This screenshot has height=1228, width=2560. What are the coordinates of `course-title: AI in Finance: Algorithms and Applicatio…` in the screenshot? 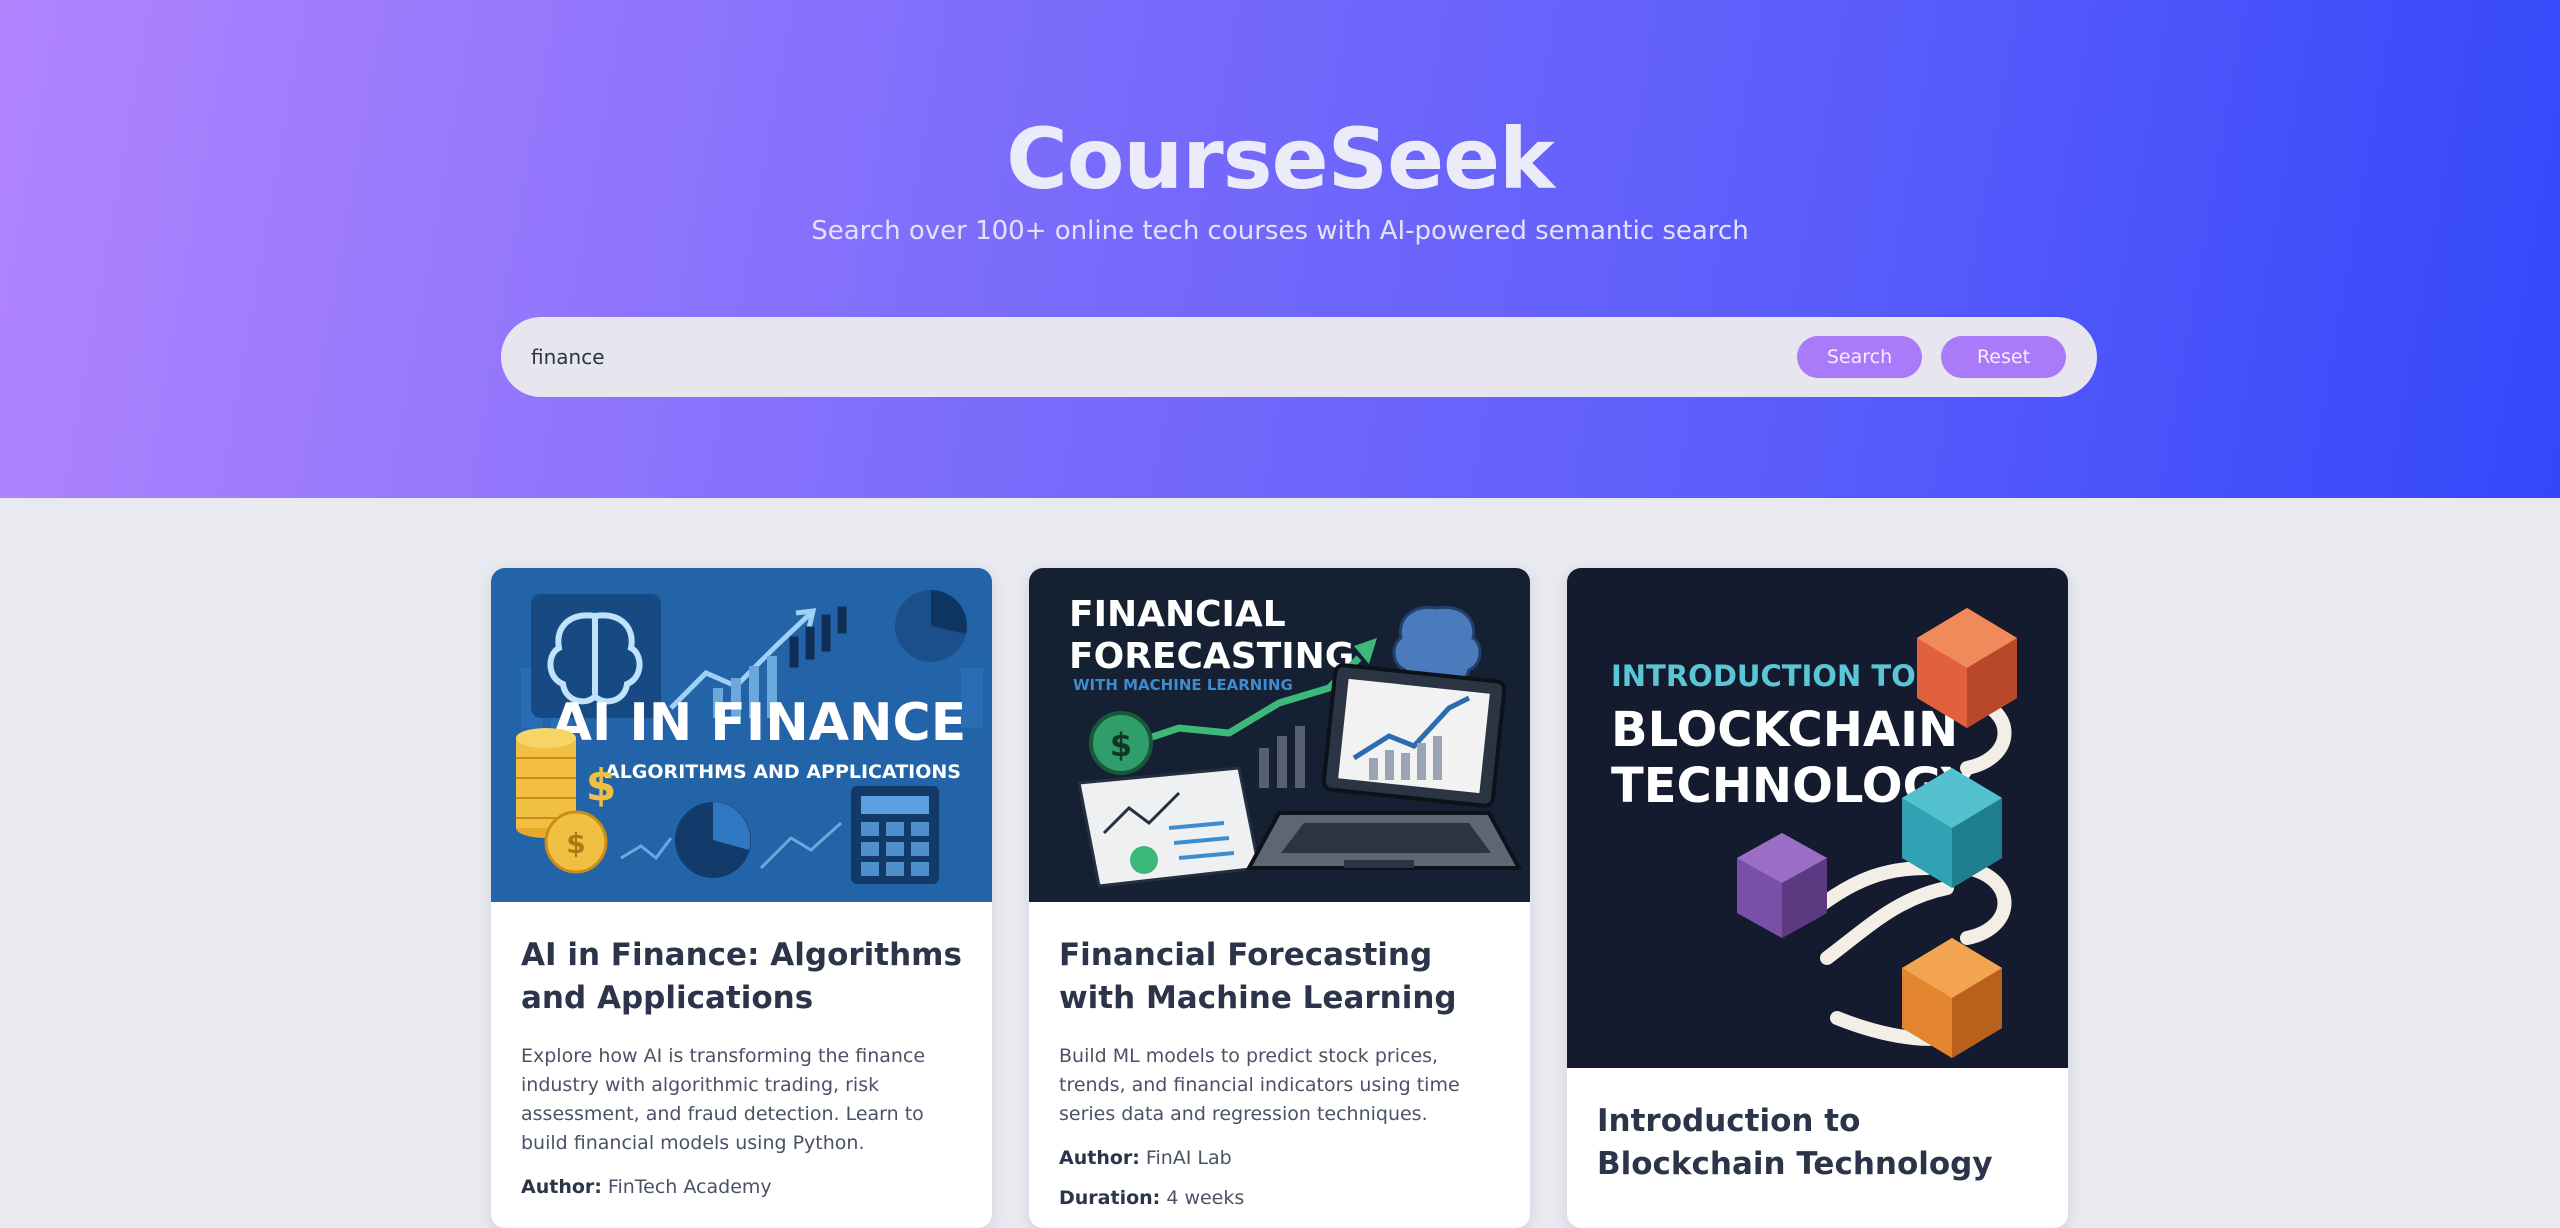 It's located at (741, 977).